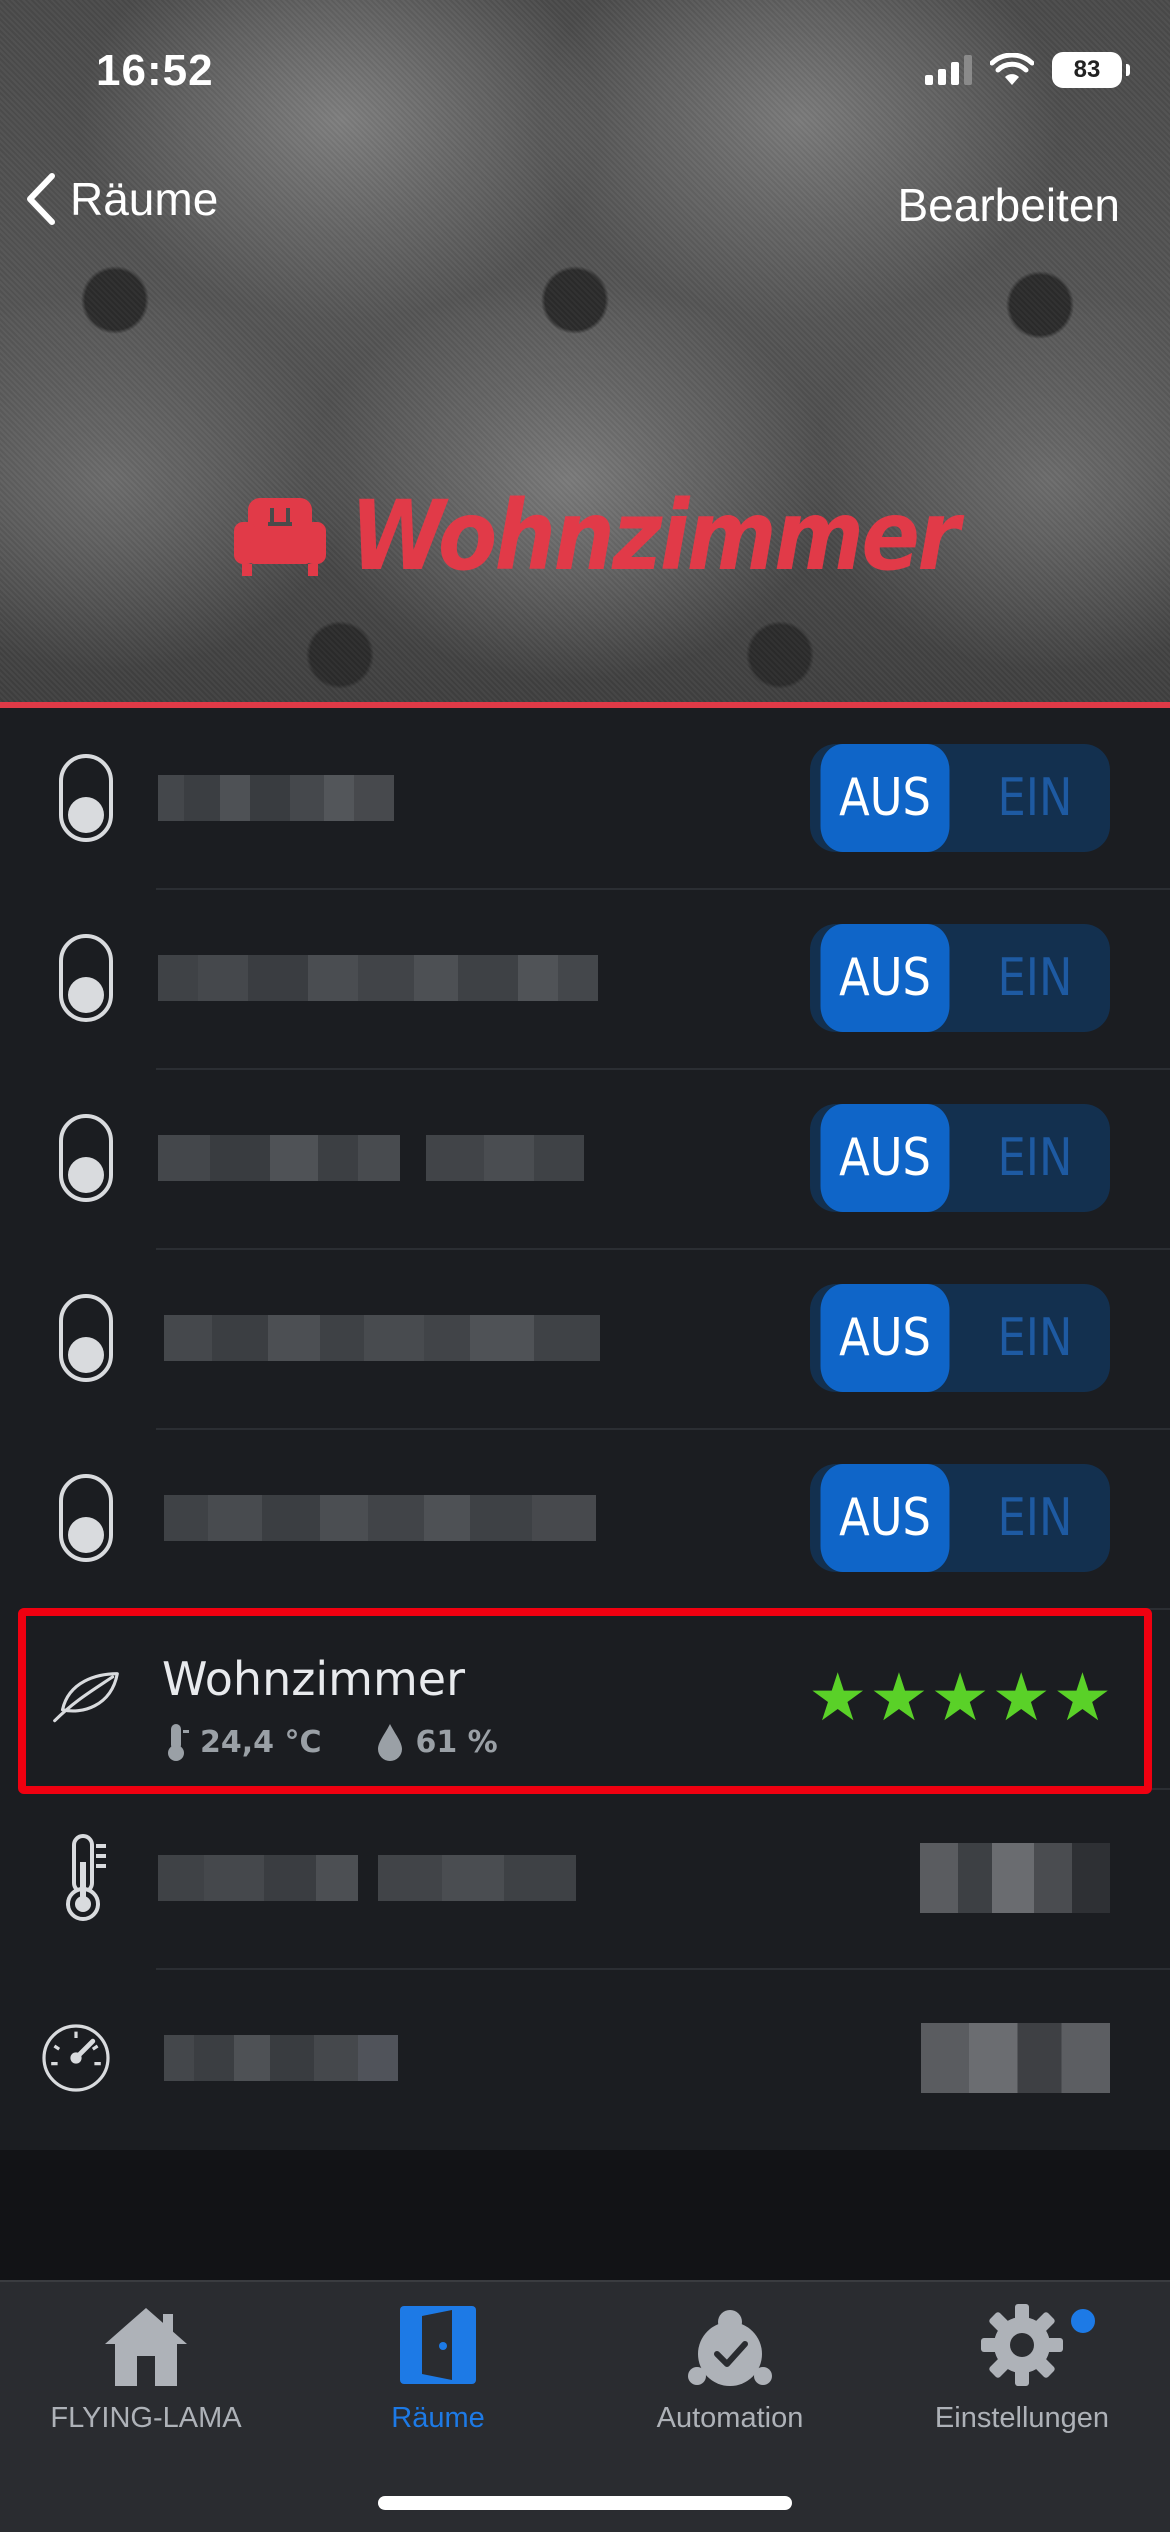 Image resolution: width=1170 pixels, height=2532 pixels. Describe the element at coordinates (146, 2347) in the screenshot. I see `house-icon` at that location.